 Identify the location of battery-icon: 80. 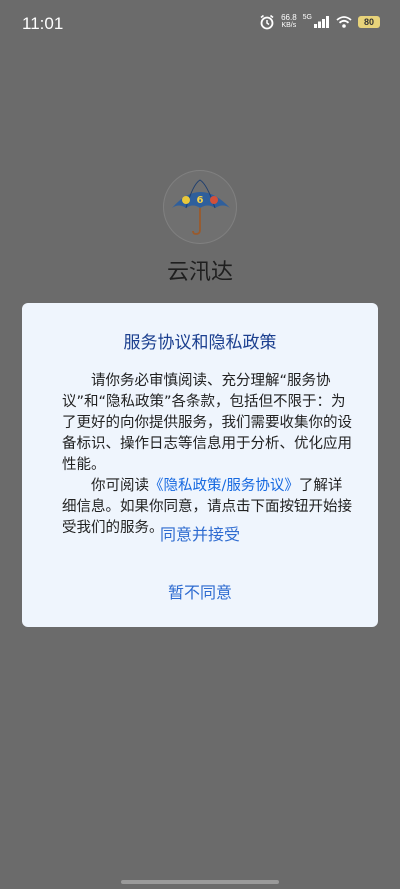
(369, 22).